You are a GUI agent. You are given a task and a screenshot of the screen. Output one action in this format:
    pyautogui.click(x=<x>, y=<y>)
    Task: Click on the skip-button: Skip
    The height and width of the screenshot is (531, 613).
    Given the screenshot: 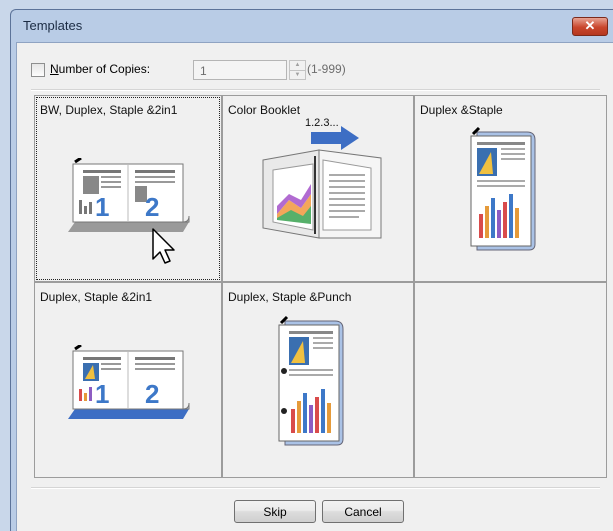 What is the action you would take?
    pyautogui.click(x=275, y=511)
    